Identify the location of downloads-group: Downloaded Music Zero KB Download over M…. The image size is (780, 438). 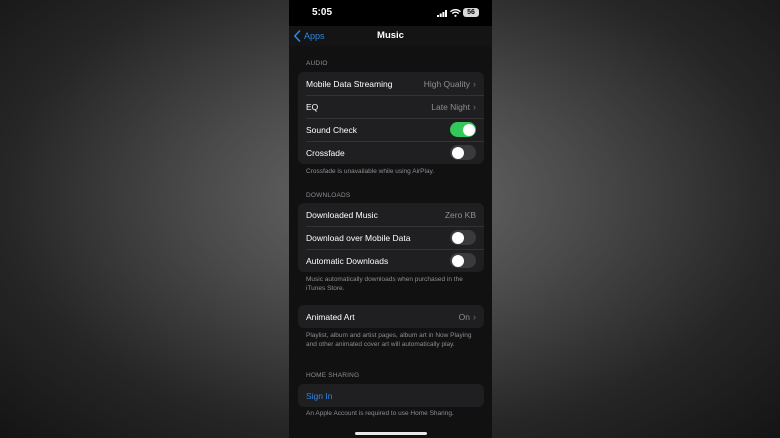
(391, 237).